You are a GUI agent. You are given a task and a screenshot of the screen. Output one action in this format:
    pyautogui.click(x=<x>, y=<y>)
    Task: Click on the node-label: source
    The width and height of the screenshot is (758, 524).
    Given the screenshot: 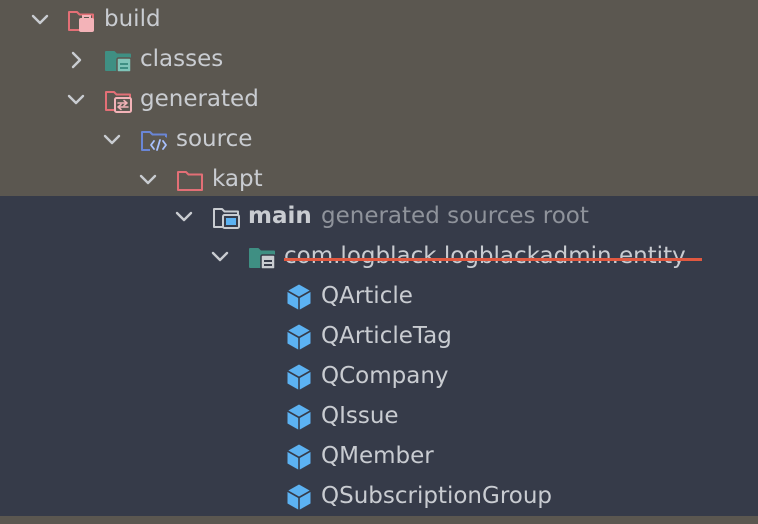 What is the action you would take?
    pyautogui.click(x=214, y=139)
    